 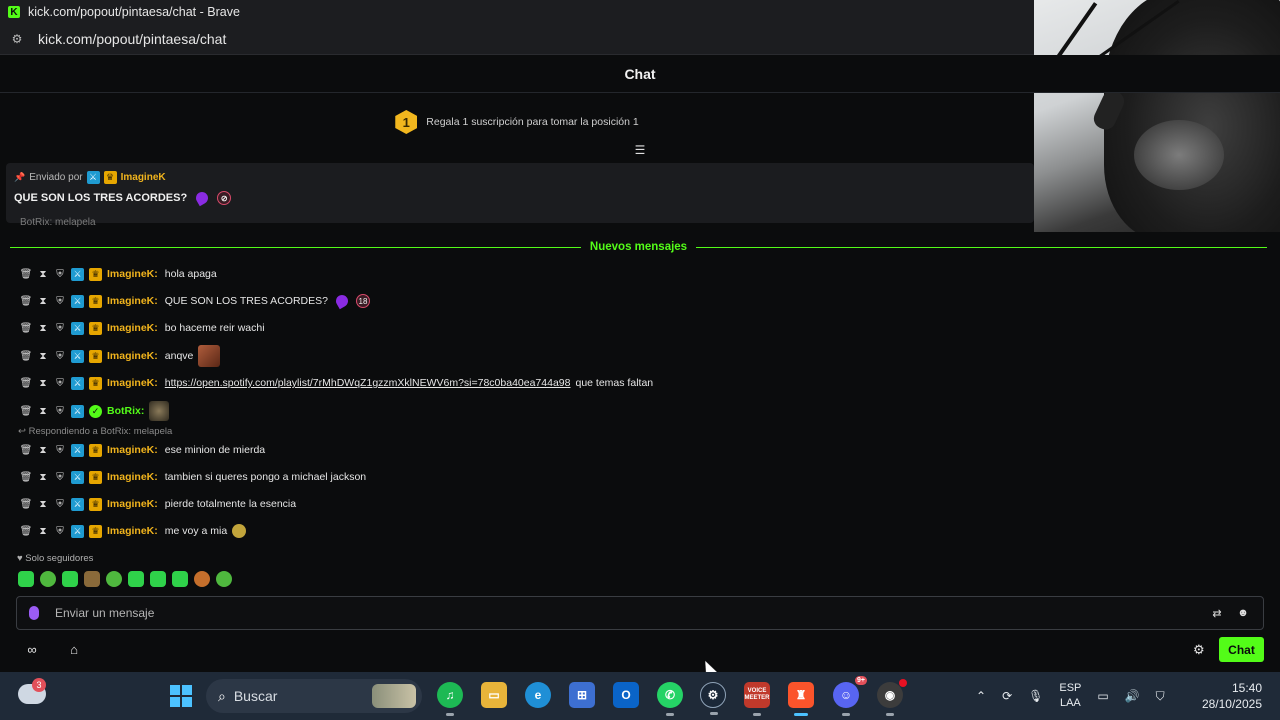 What do you see at coordinates (892, 697) in the screenshot?
I see `obs-icon: ◉` at bounding box center [892, 697].